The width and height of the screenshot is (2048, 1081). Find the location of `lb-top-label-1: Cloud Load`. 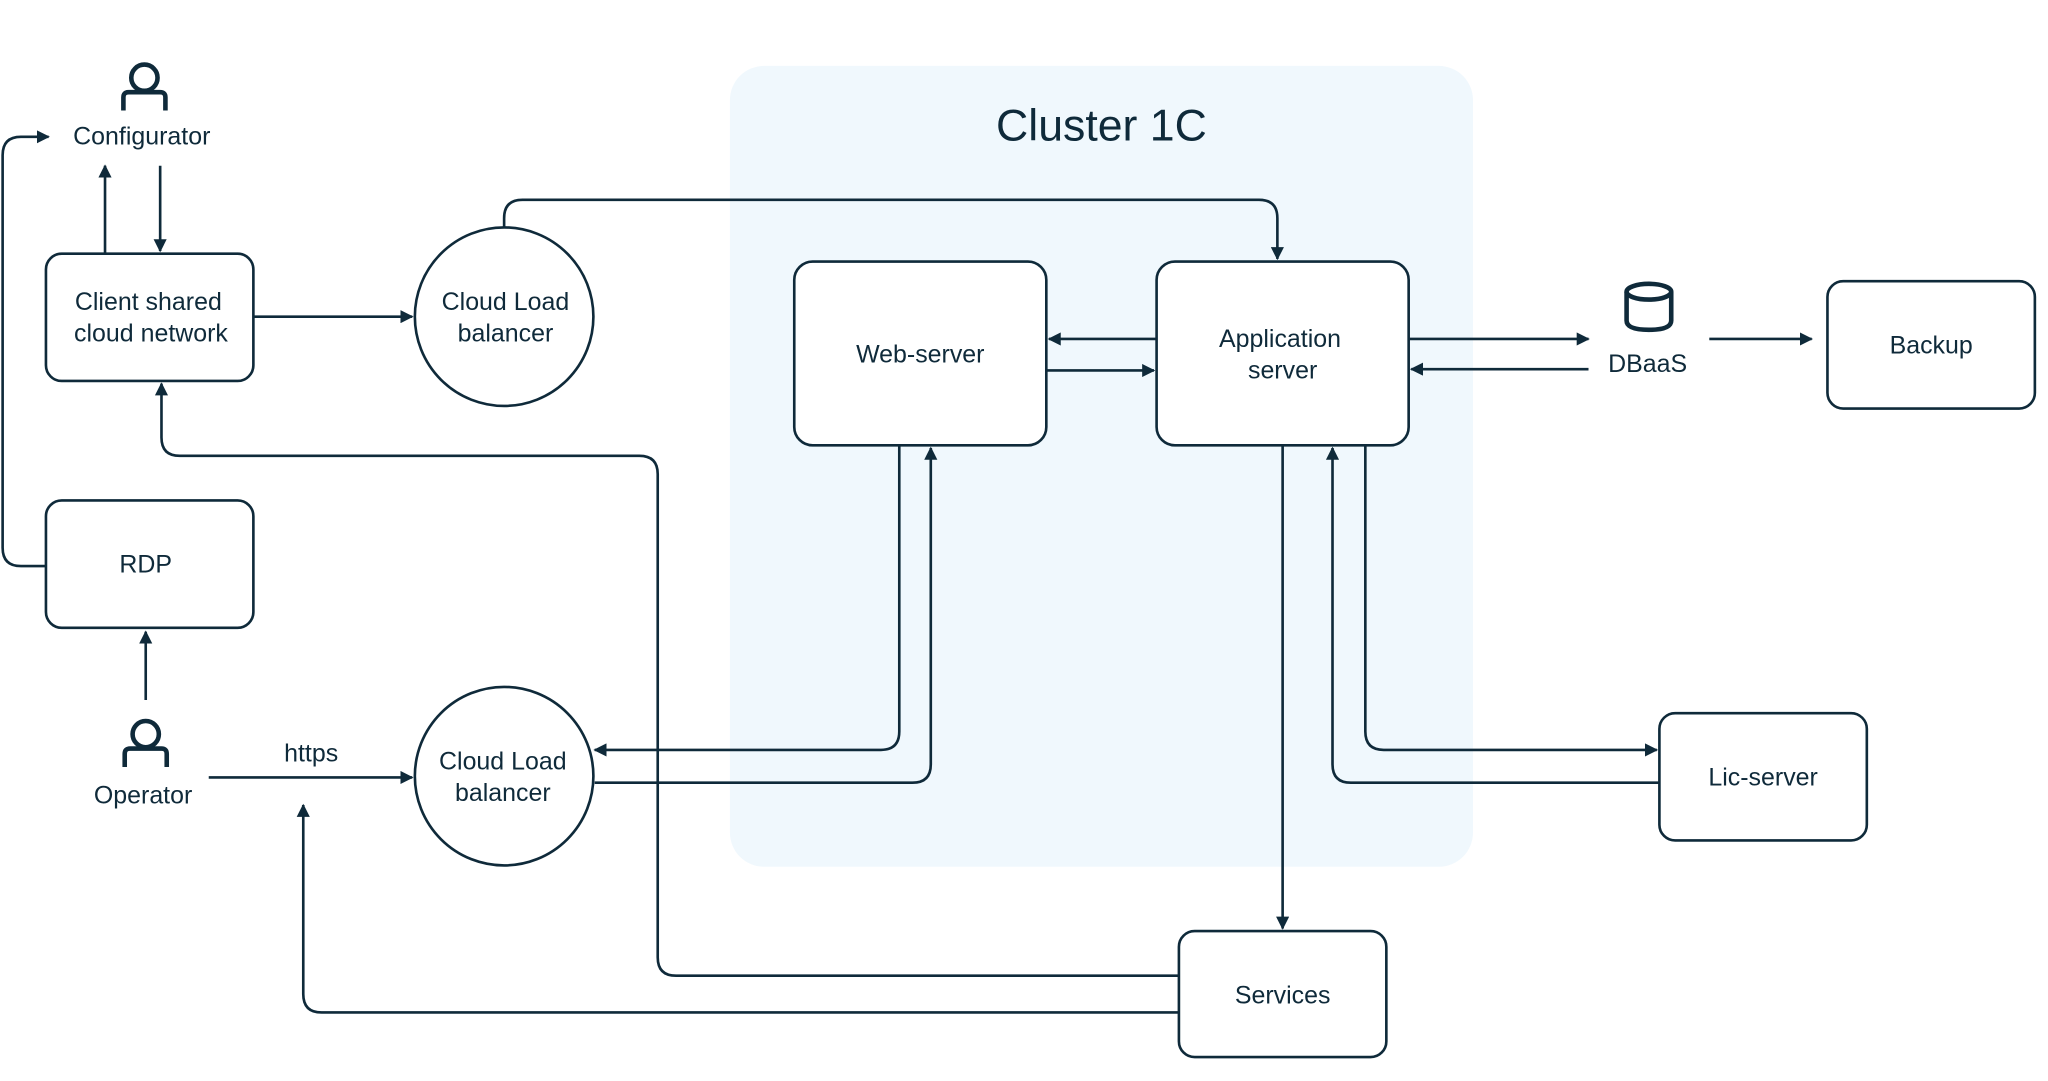

lb-top-label-1: Cloud Load is located at coordinates (506, 302).